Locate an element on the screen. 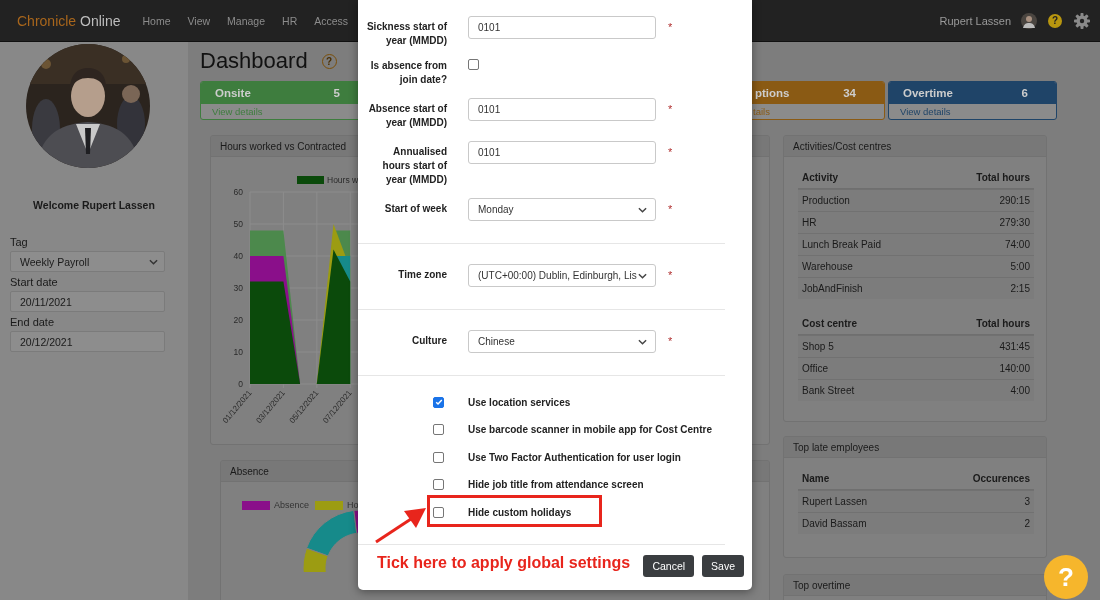  panel-title: Absence is located at coordinates (249, 471).